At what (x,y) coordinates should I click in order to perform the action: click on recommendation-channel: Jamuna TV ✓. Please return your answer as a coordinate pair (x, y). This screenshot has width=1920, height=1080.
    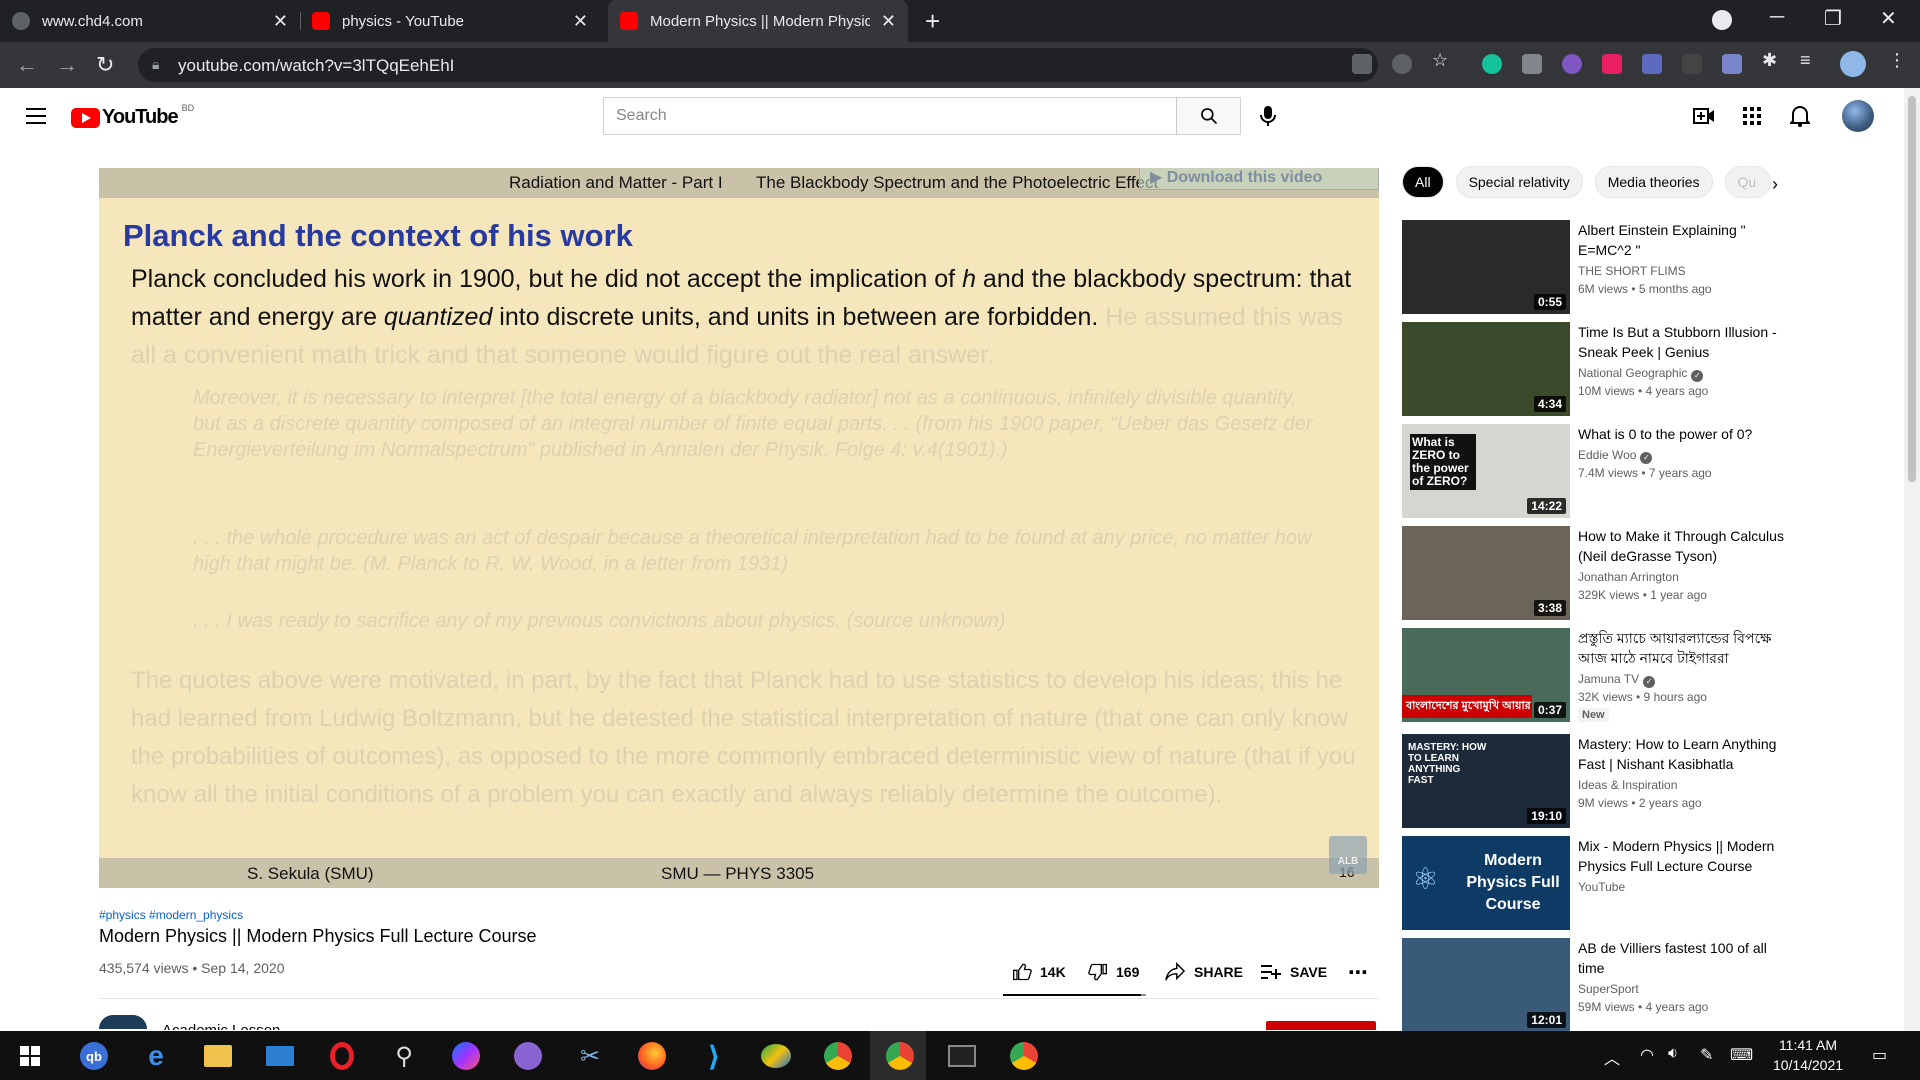
    Looking at the image, I should click on (1617, 680).